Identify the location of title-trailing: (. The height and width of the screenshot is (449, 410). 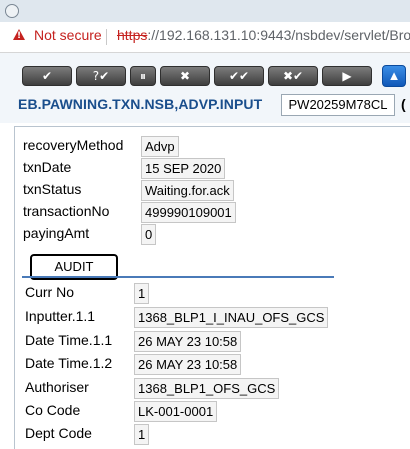
(403, 104).